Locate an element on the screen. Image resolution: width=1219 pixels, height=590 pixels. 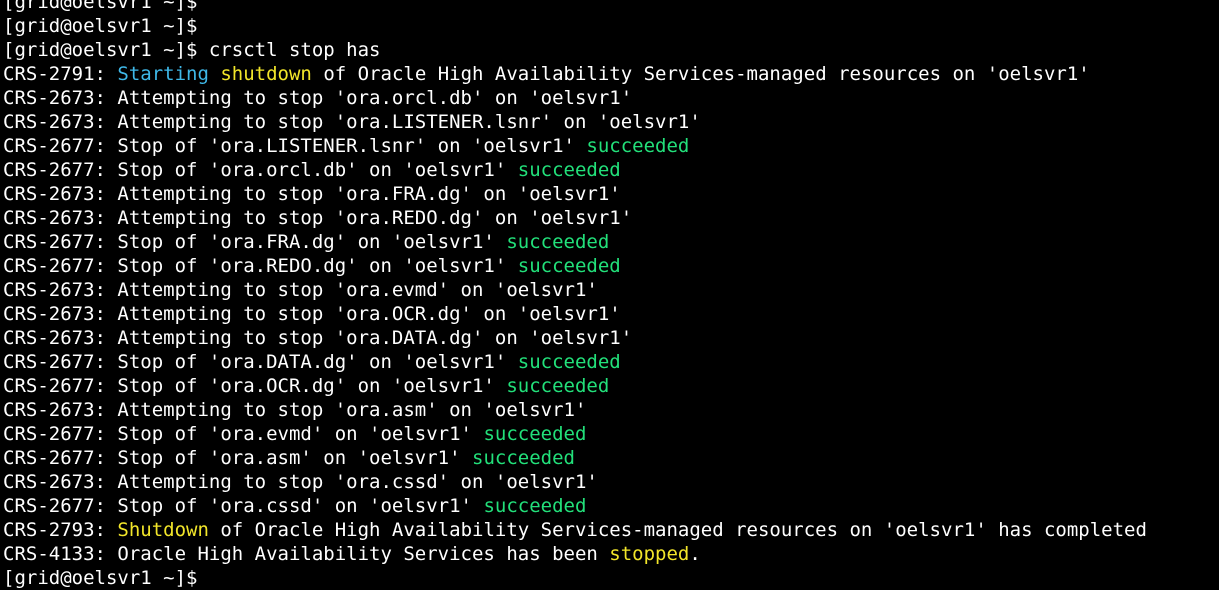
terminal-highlight-yellow: Shutdown is located at coordinates (163, 530).